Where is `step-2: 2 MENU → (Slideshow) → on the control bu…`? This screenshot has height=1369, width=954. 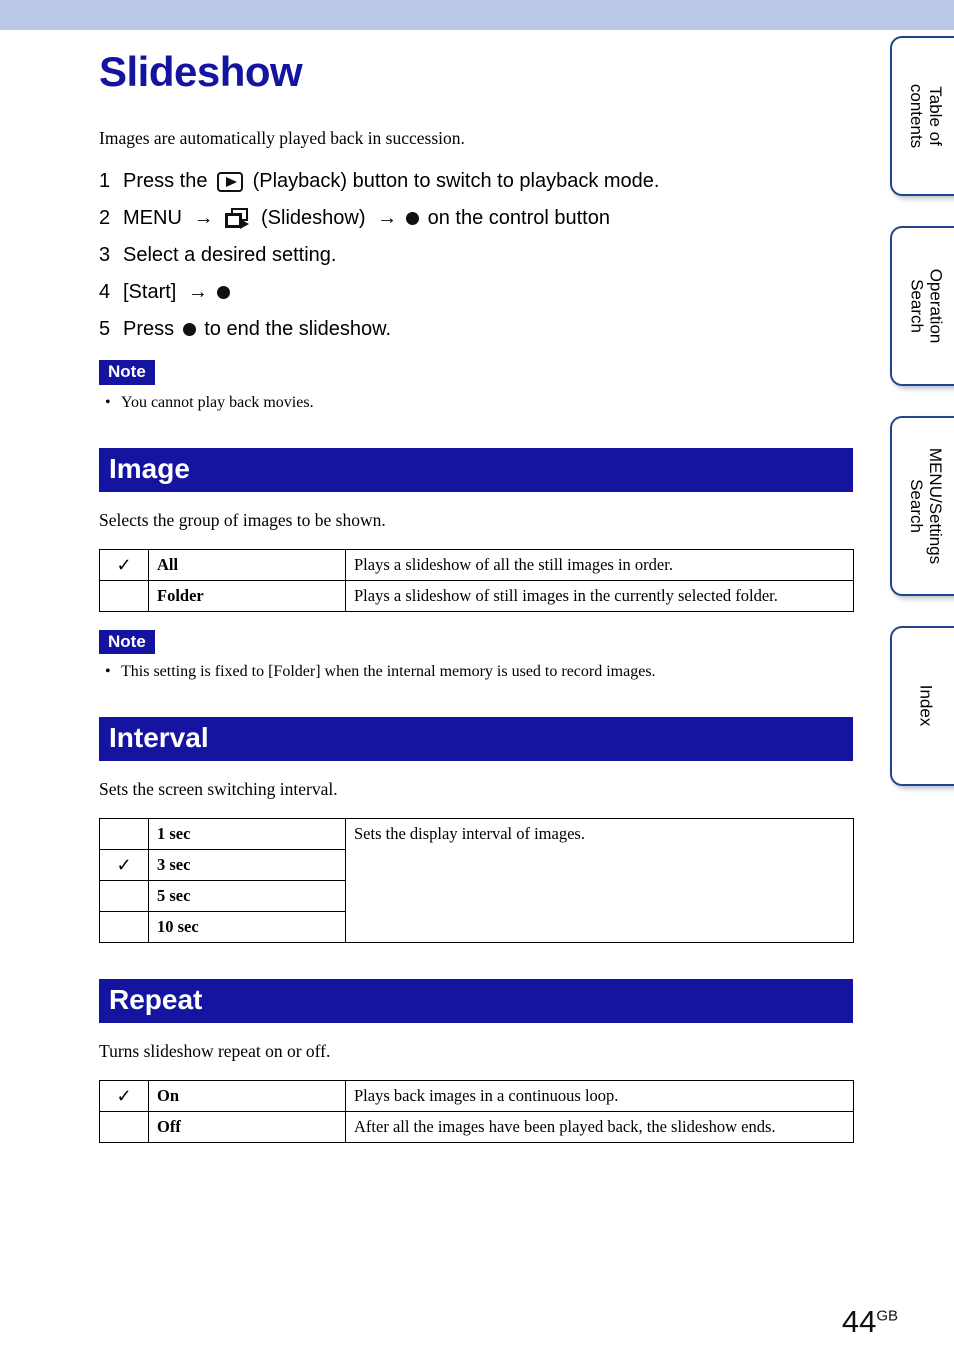 step-2: 2 MENU → (Slideshow) → on the control bu… is located at coordinates (477, 218).